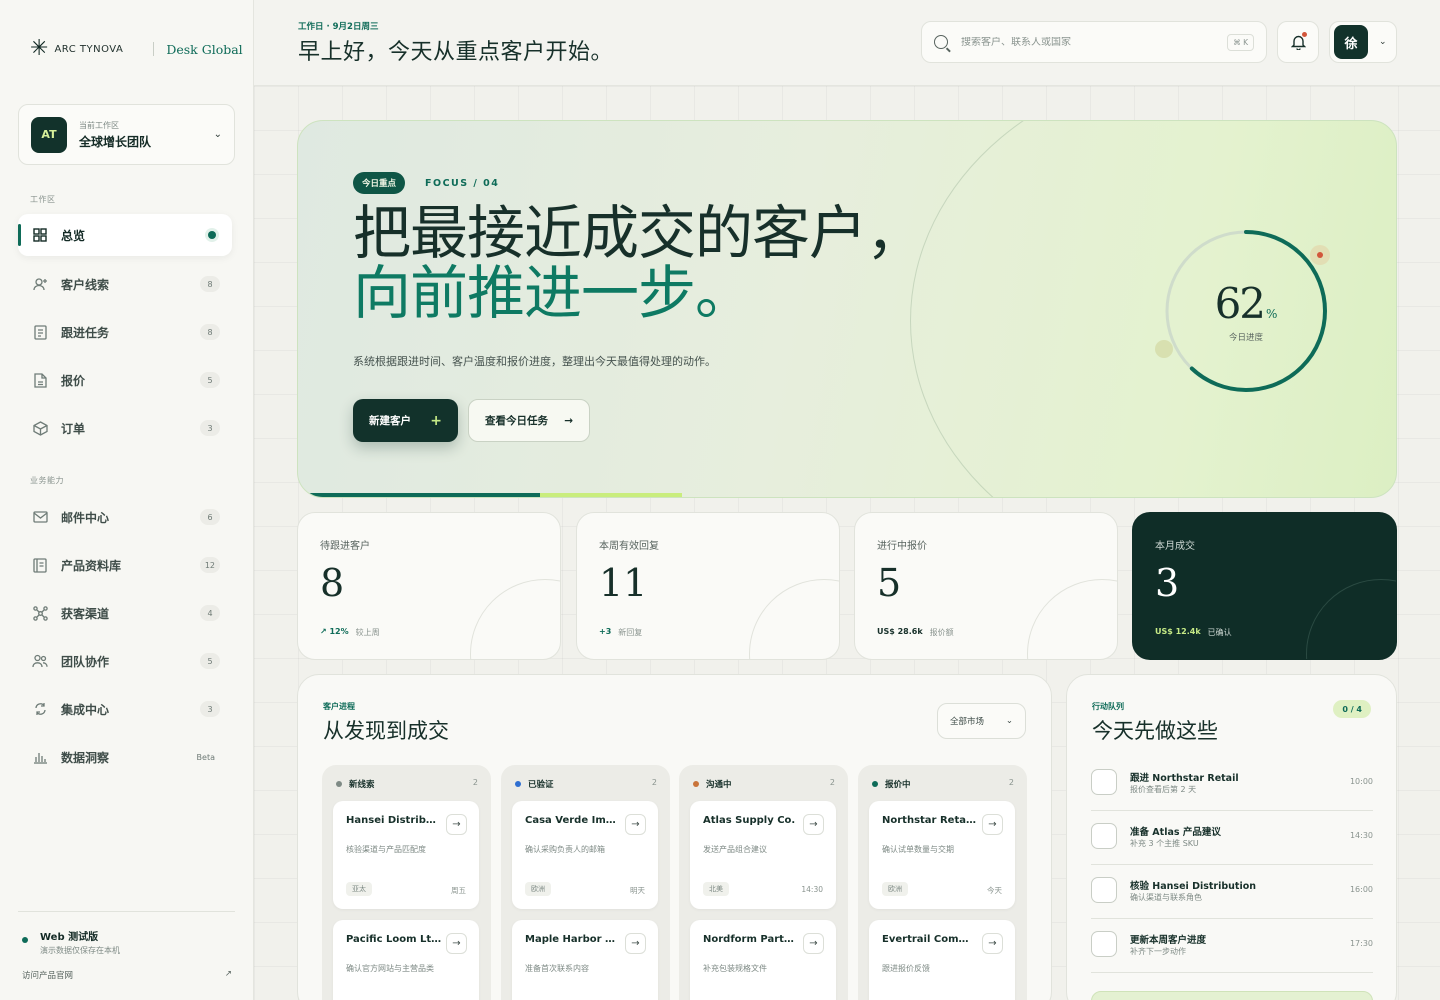  I want to click on sidebar-item-integrations: 集成中心 3, so click(125, 709).